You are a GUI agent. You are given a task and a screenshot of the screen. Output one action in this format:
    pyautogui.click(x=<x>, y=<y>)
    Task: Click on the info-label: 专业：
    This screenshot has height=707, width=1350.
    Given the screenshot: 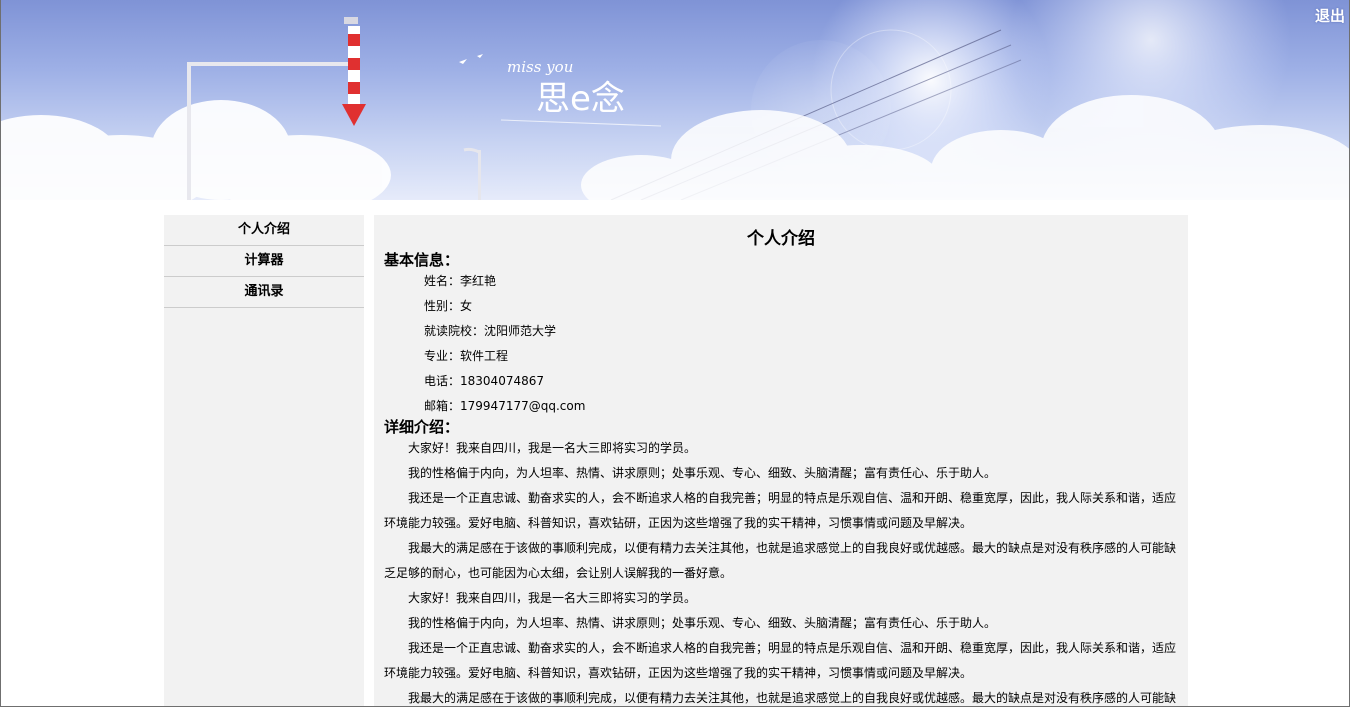 What is the action you would take?
    pyautogui.click(x=442, y=356)
    